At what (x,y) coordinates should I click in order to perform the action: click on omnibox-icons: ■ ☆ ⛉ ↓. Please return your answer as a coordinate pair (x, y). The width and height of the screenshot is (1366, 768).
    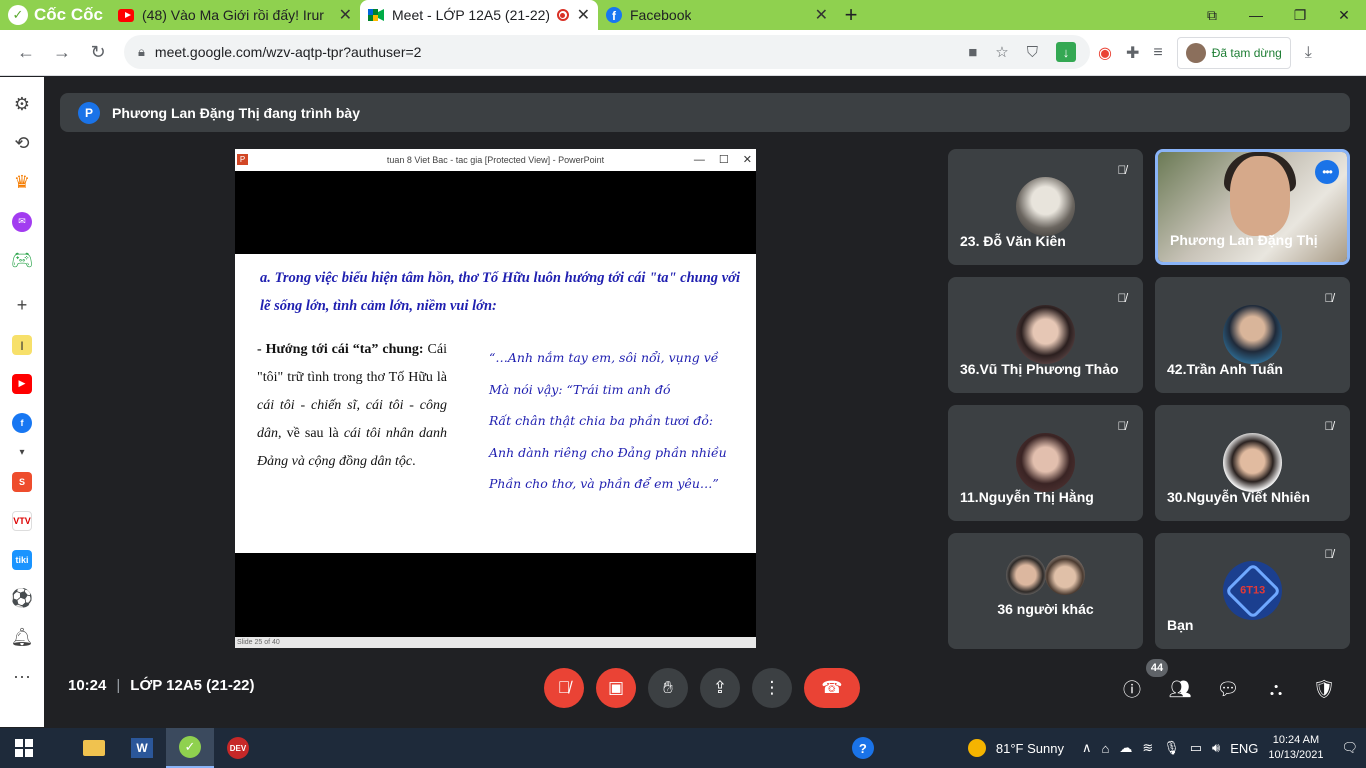
    Looking at the image, I should click on (1022, 52).